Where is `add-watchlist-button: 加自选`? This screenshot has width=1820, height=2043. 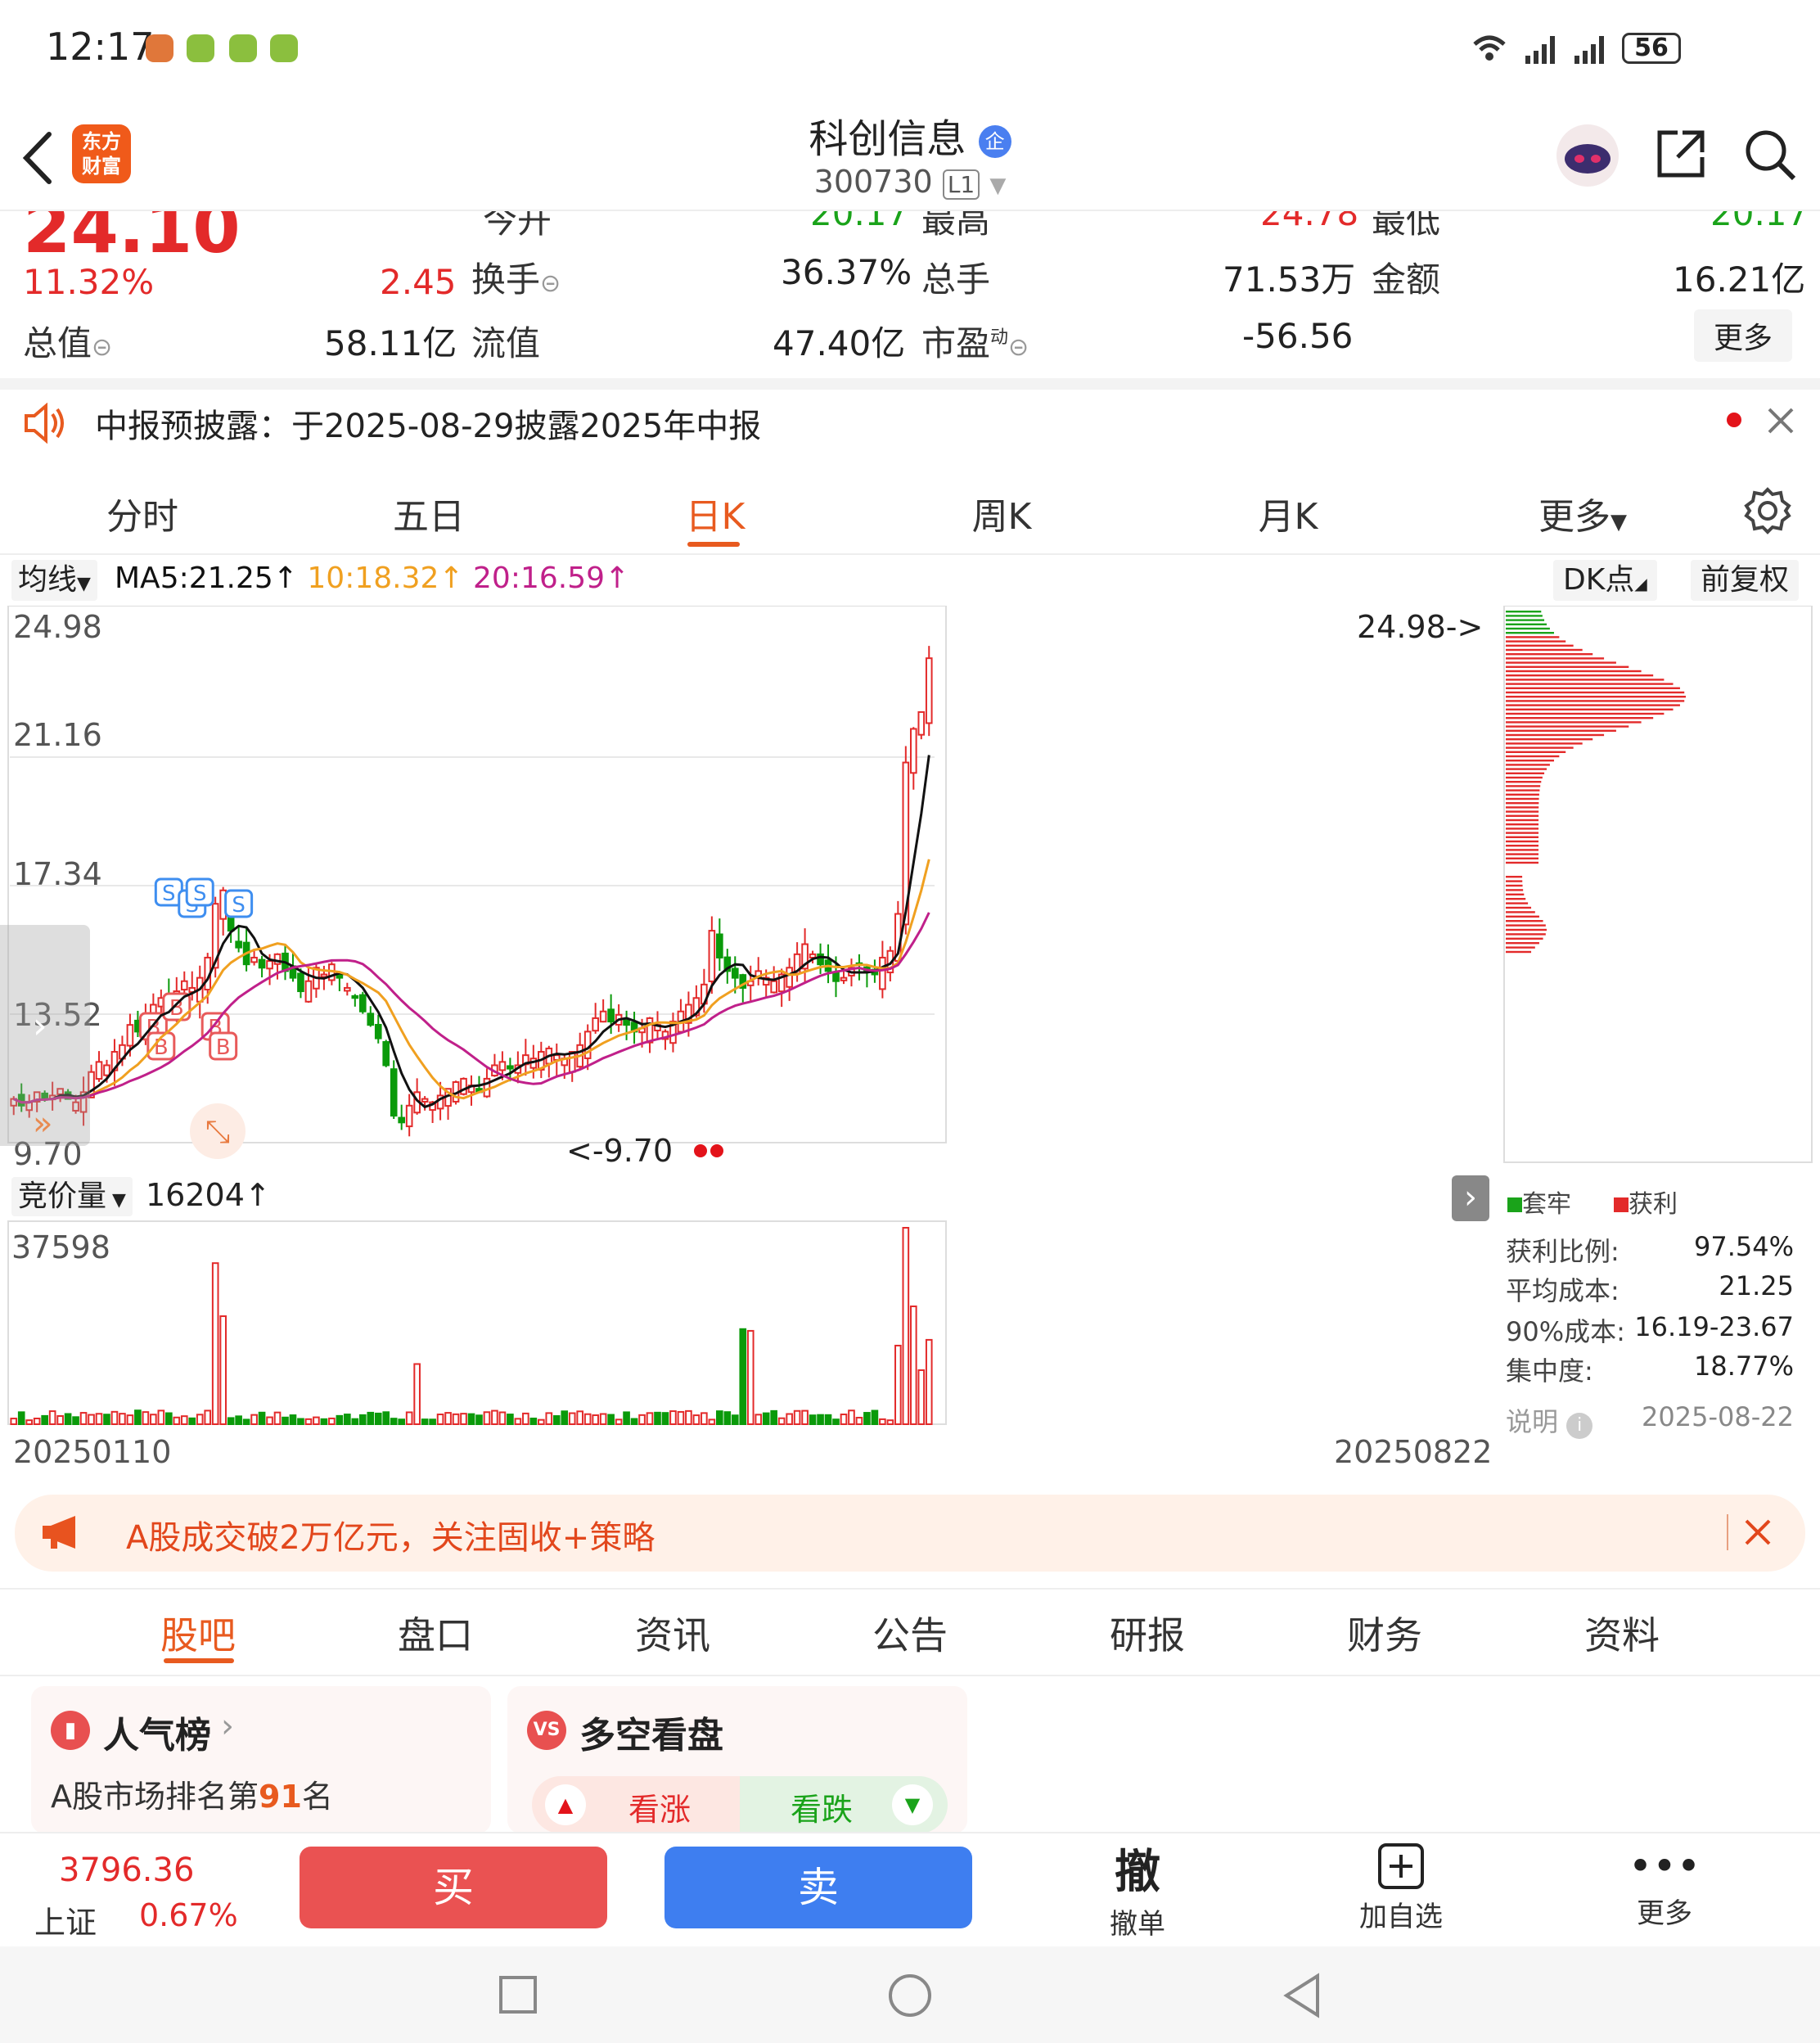
add-watchlist-button: 加自选 is located at coordinates (1401, 1888).